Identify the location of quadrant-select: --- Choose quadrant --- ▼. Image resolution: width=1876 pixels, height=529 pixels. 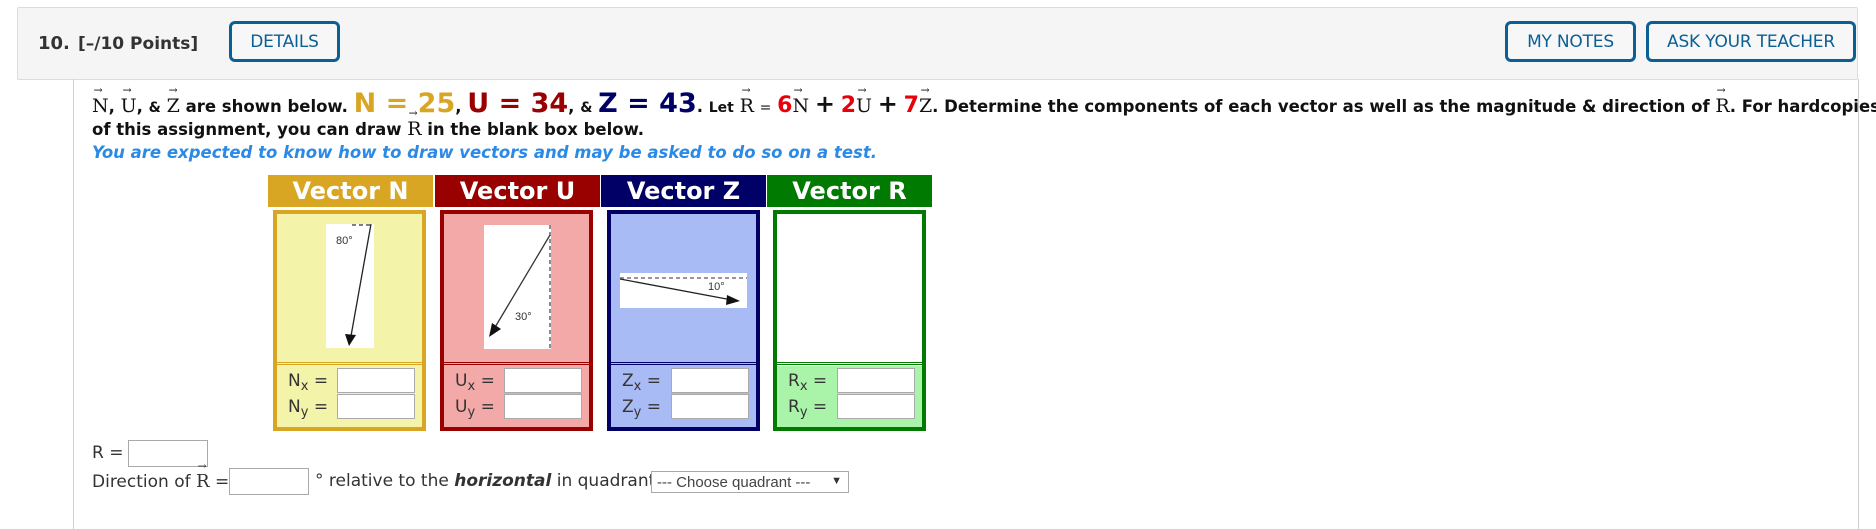
(750, 482).